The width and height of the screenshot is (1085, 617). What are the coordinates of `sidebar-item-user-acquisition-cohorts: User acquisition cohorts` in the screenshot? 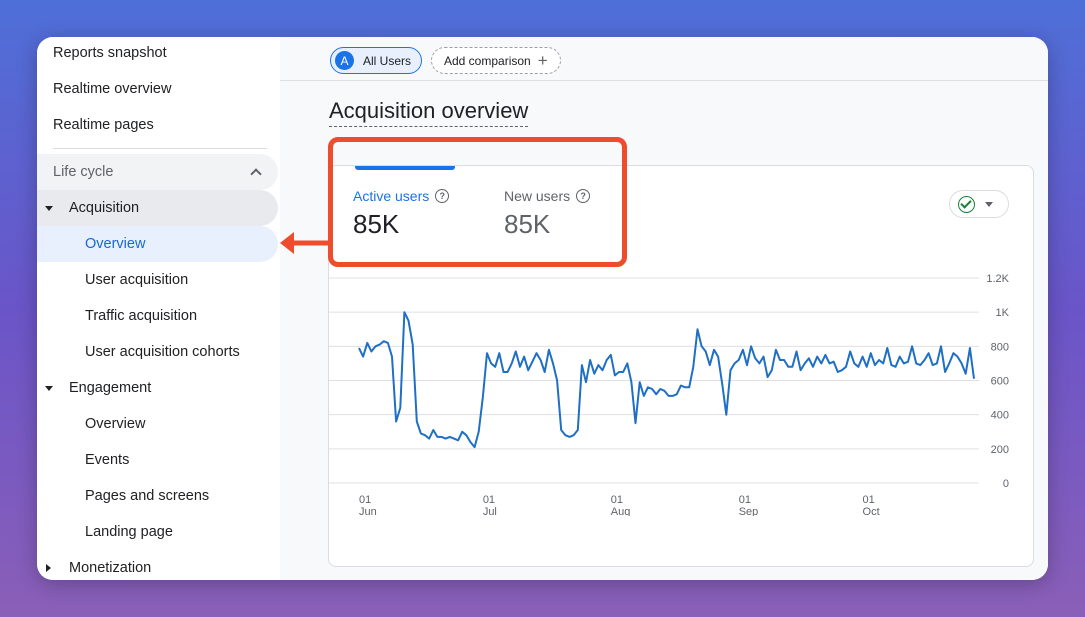 It's located at (157, 352).